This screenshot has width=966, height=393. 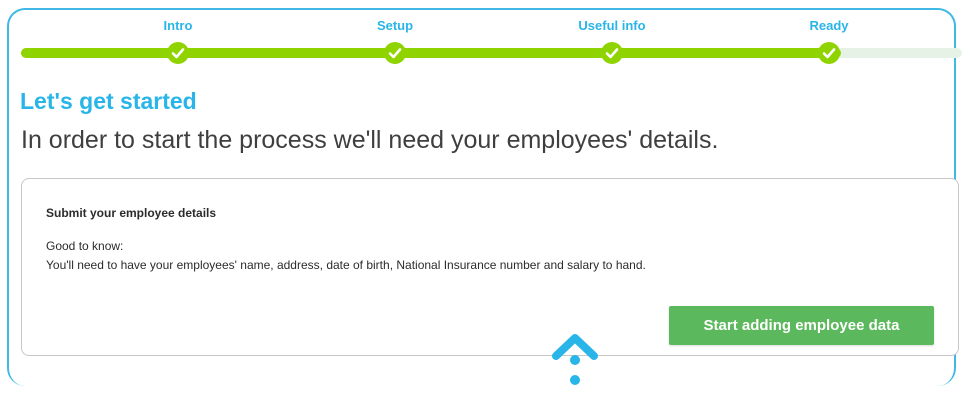 I want to click on step-label: Intro, so click(x=178, y=25).